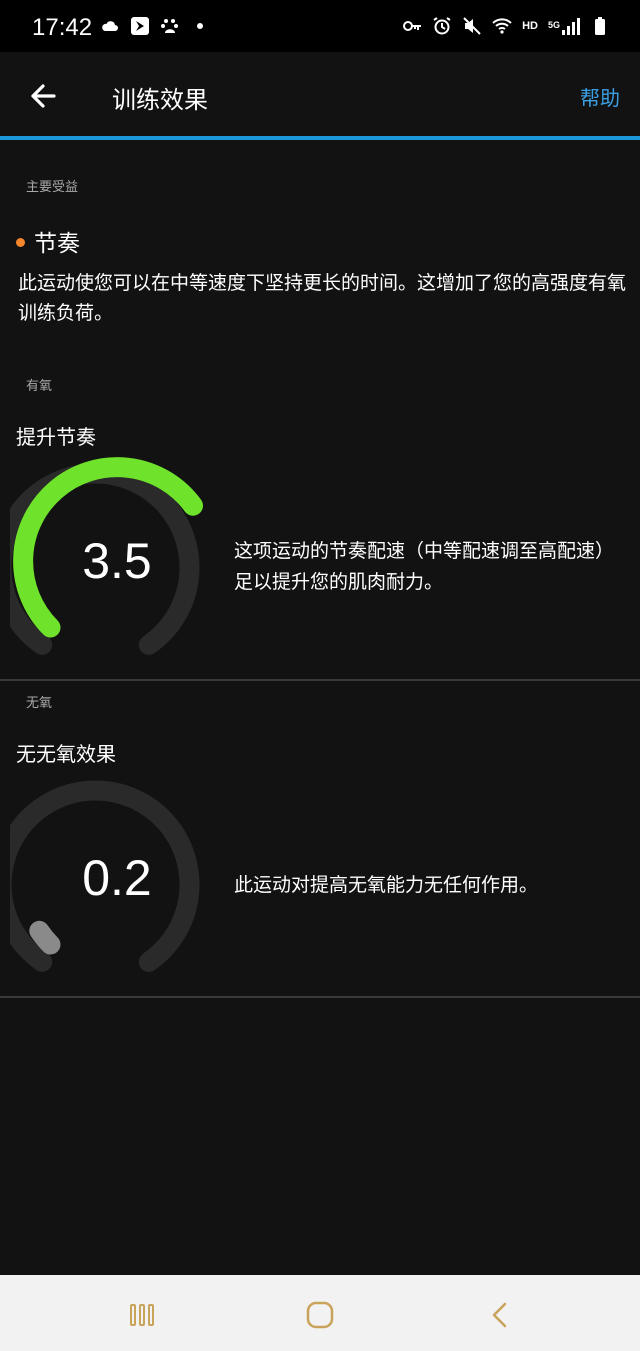  I want to click on status-left-icons, so click(155, 26).